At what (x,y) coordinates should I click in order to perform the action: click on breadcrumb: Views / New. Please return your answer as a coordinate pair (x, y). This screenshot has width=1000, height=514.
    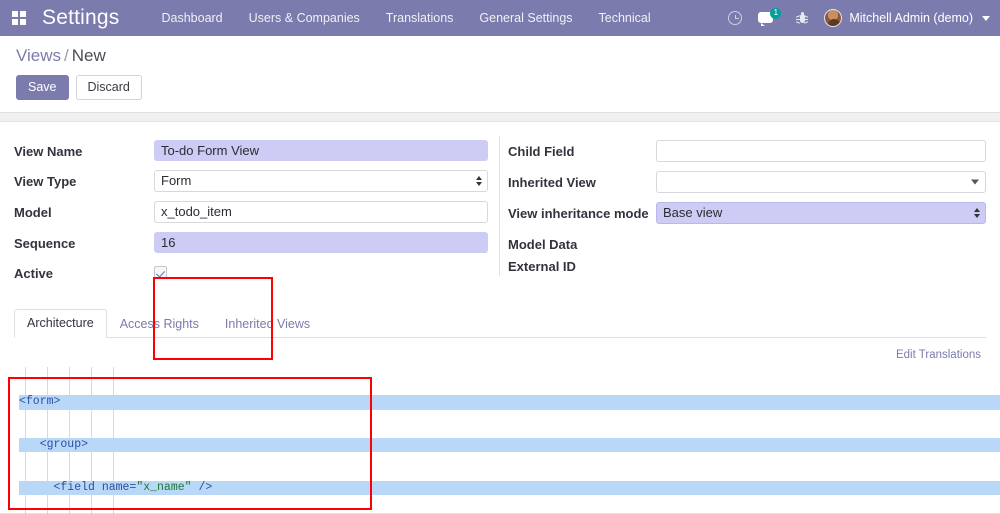
    Looking at the image, I should click on (500, 56).